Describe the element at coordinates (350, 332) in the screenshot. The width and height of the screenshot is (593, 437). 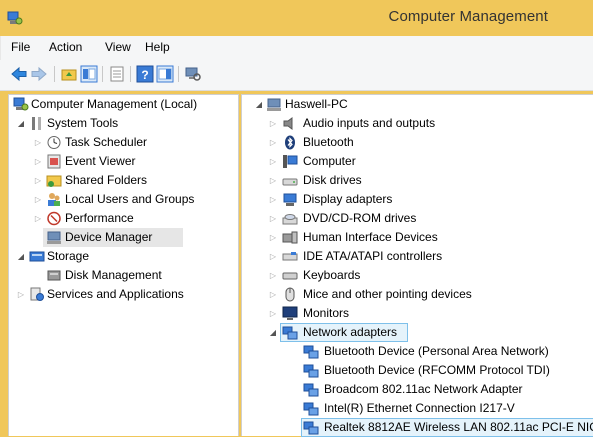
I see `tree-label: Network adapters` at that location.